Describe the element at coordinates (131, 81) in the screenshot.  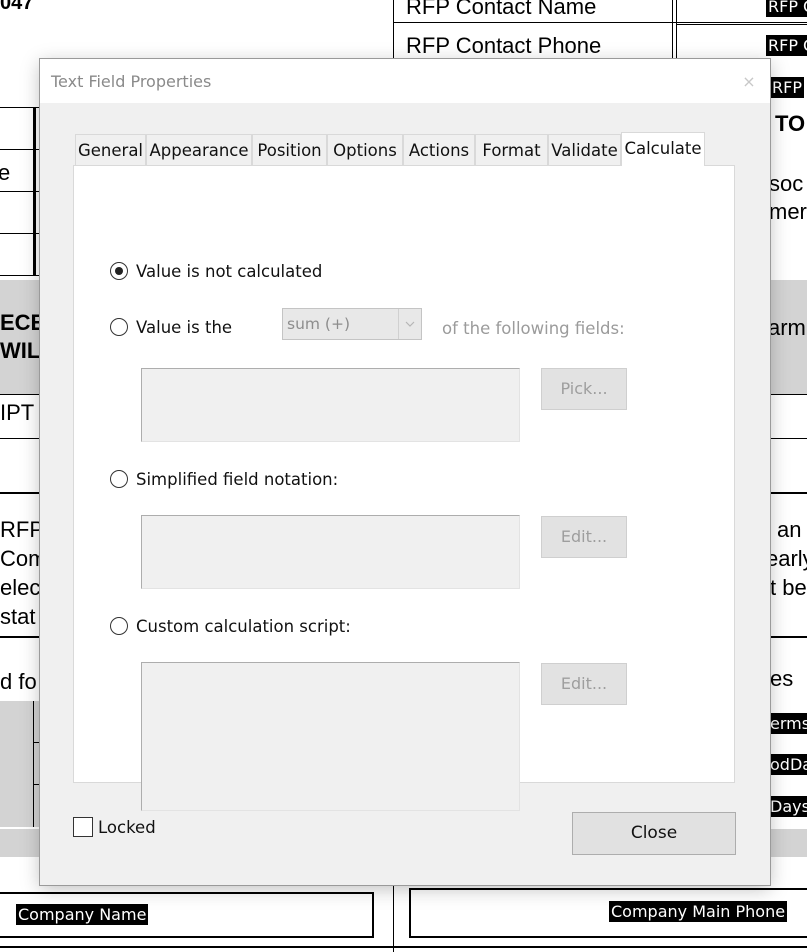
I see `dialog-title: Text Field Properties` at that location.